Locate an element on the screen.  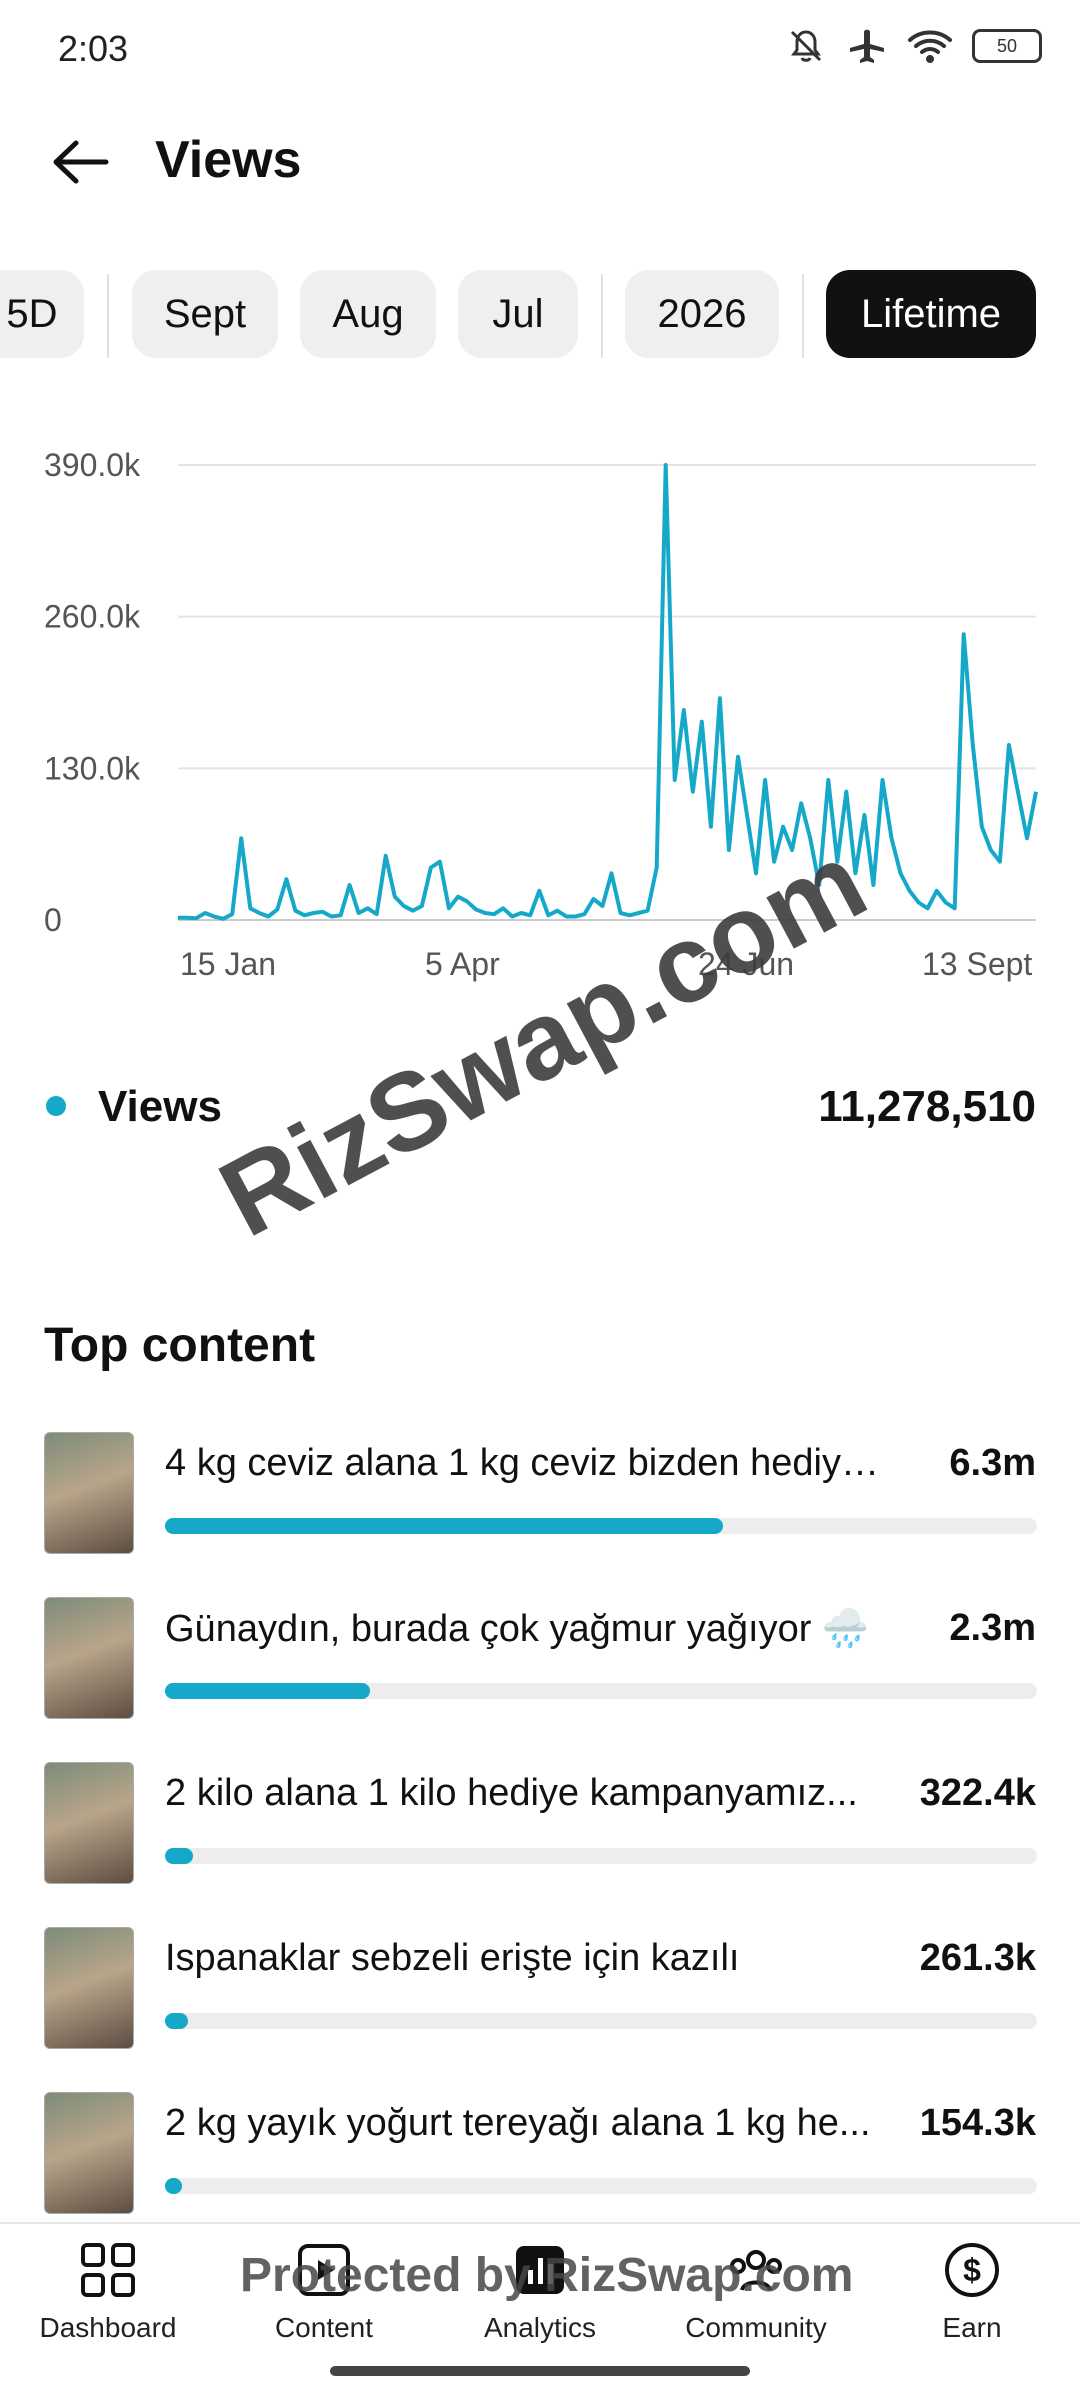
top-content-title: Top content is located at coordinates (180, 1345).